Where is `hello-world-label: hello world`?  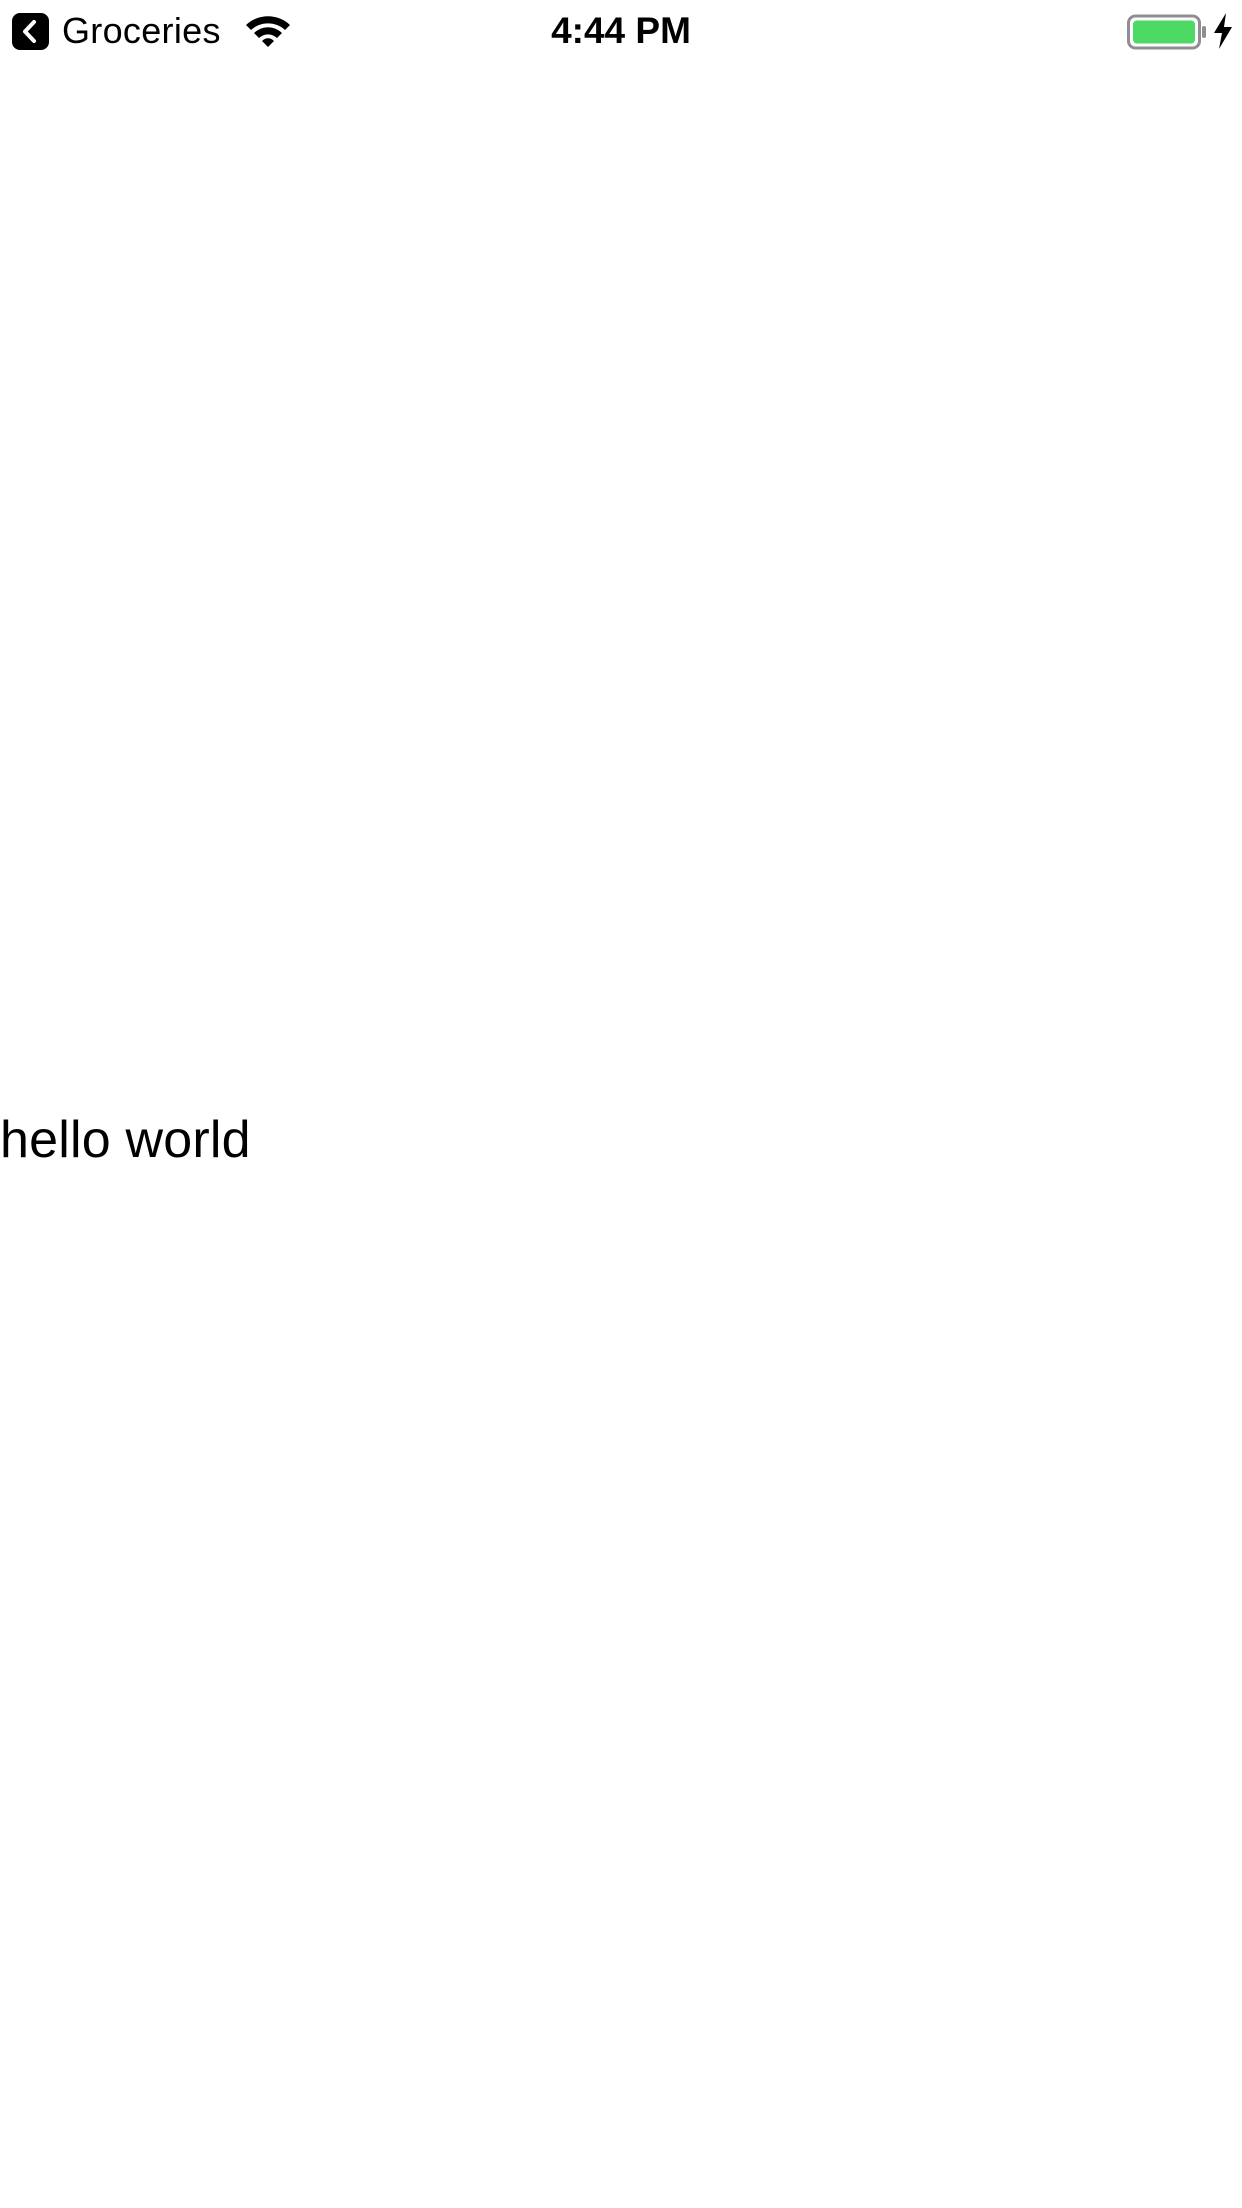 hello-world-label: hello world is located at coordinates (125, 1140).